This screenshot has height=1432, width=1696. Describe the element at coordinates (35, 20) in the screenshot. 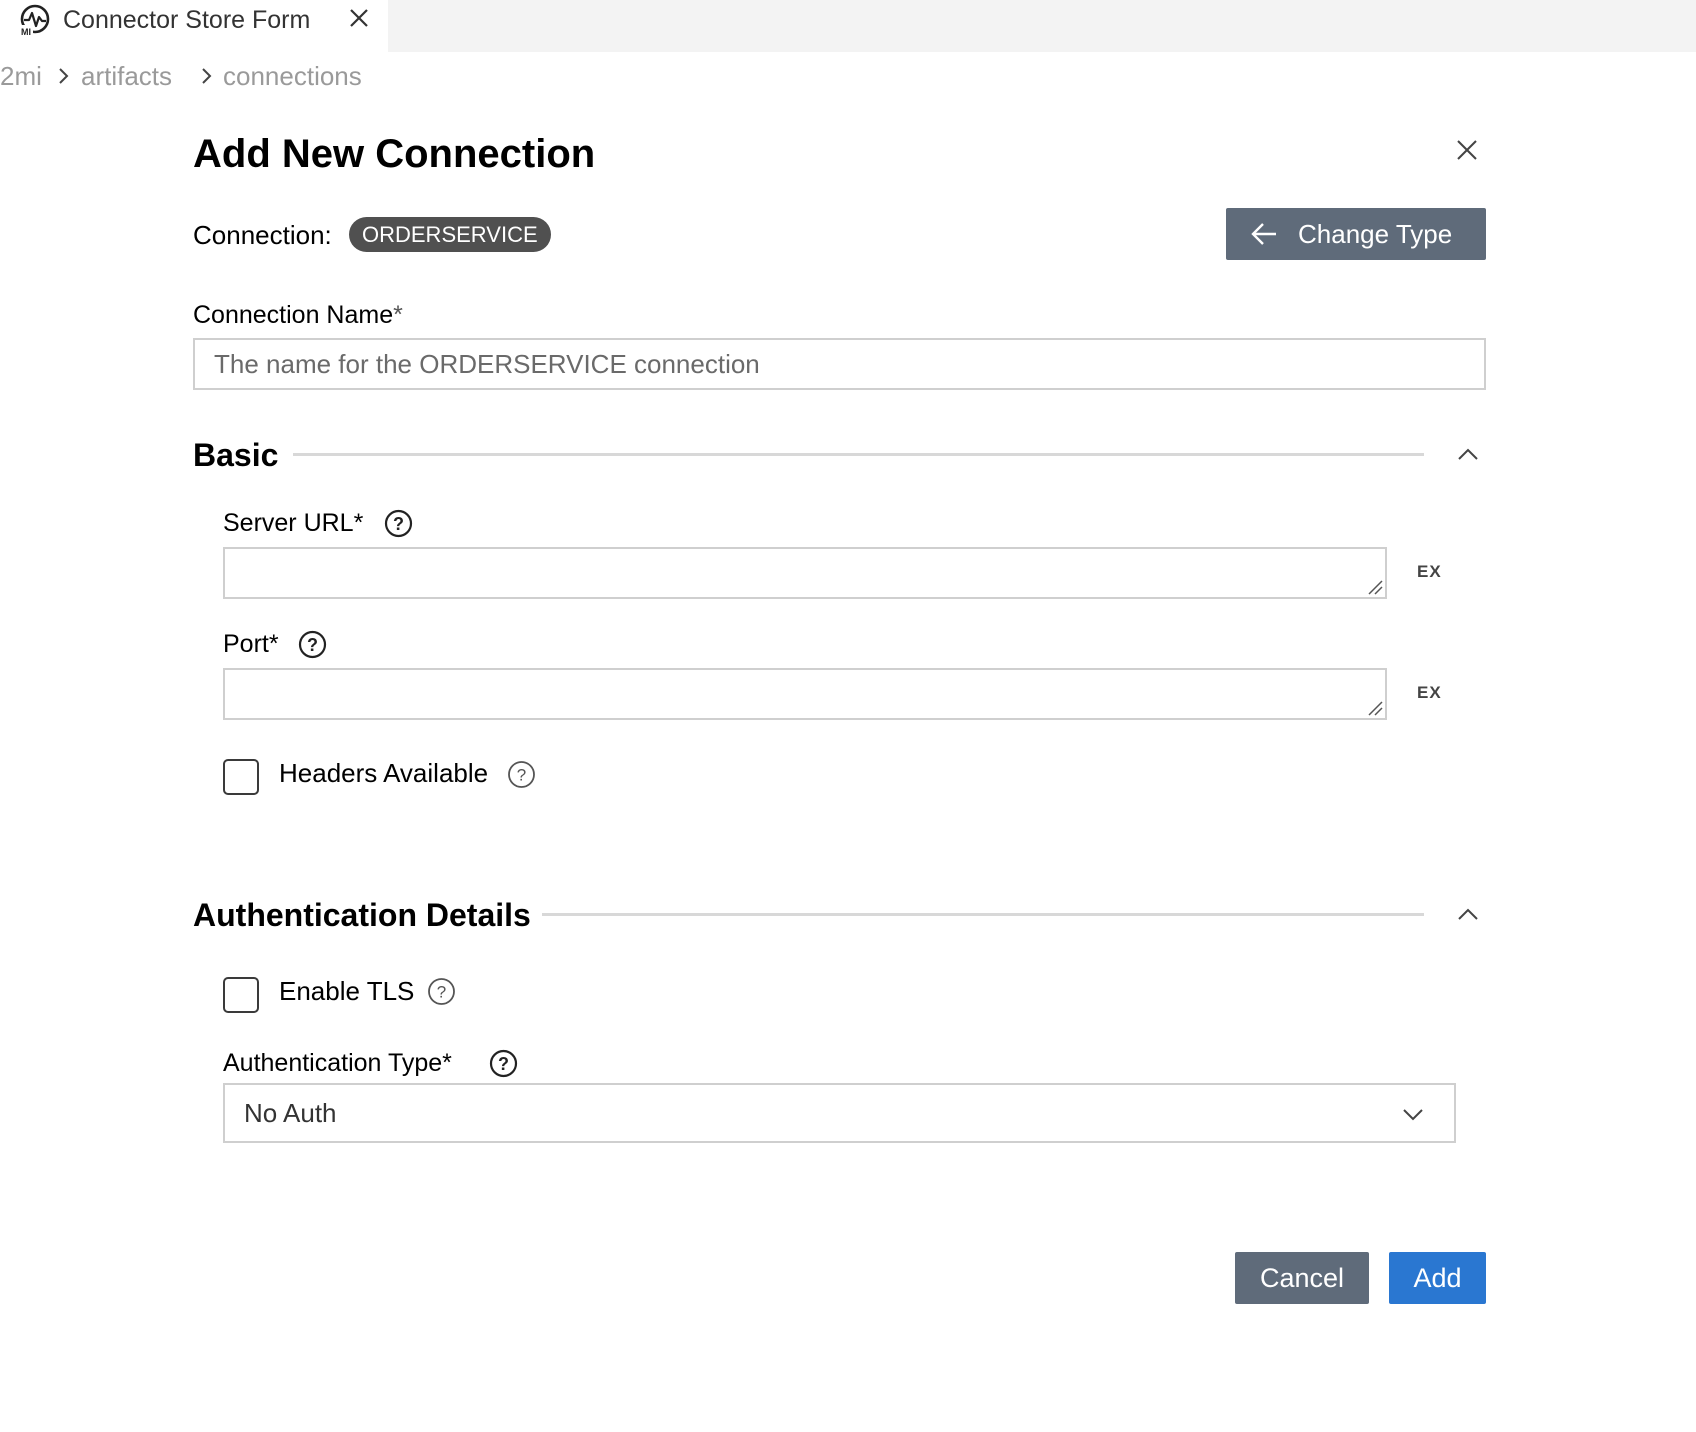

I see `mi-logo-icon: MI` at that location.